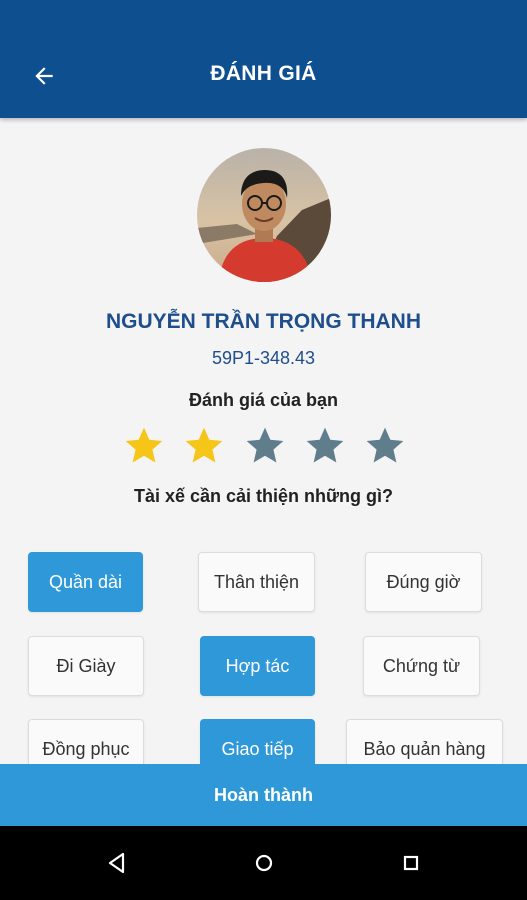 This screenshot has height=900, width=527. Describe the element at coordinates (263, 358) in the screenshot. I see `license-plate: 59P1-348.43` at that location.